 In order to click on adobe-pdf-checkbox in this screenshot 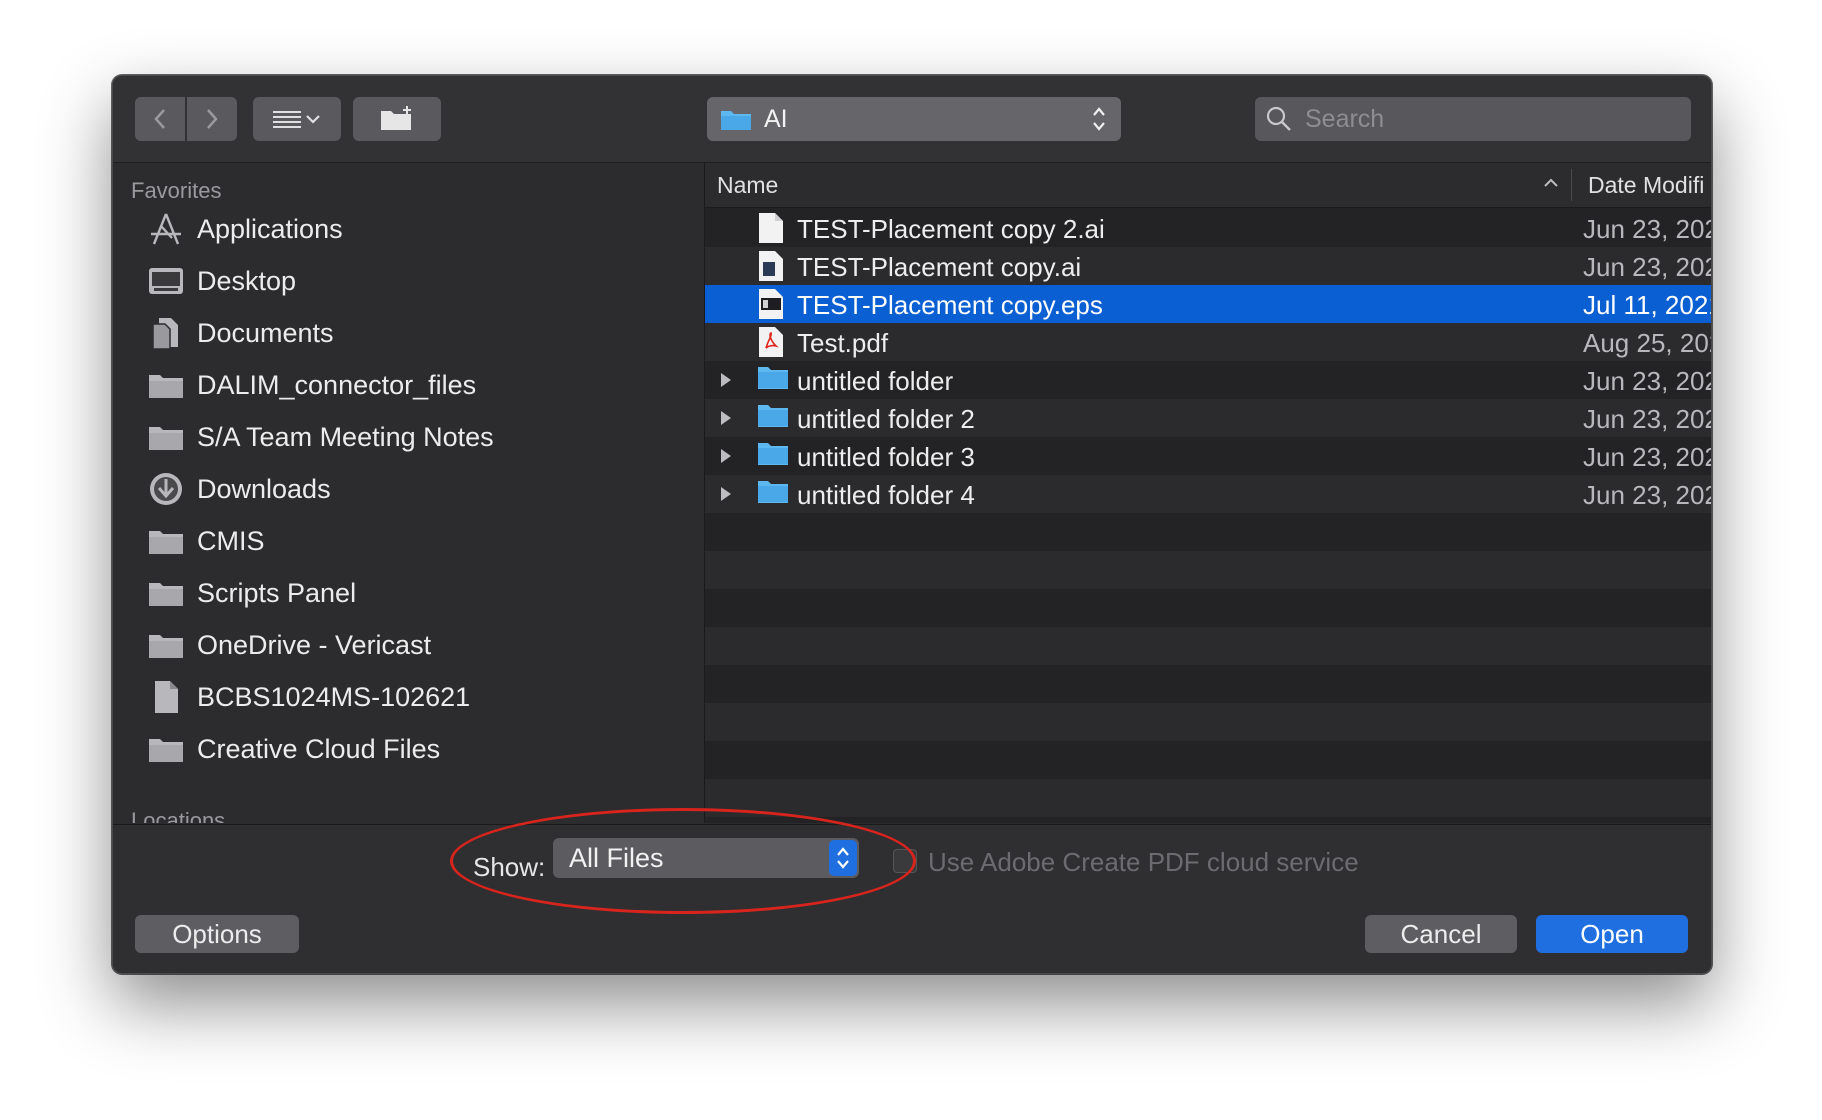, I will do `click(905, 861)`.